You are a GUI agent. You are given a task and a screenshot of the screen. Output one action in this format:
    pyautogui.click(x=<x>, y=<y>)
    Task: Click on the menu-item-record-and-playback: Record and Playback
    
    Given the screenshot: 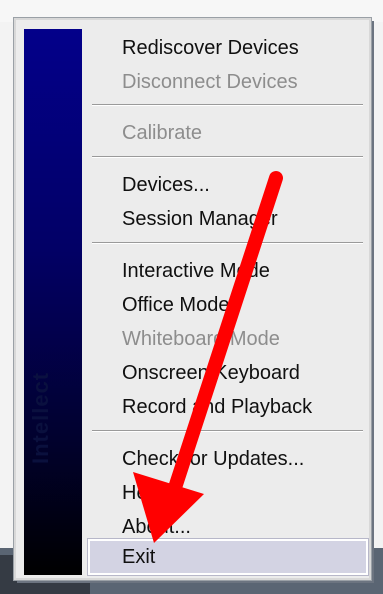 What is the action you would take?
    pyautogui.click(x=217, y=407)
    